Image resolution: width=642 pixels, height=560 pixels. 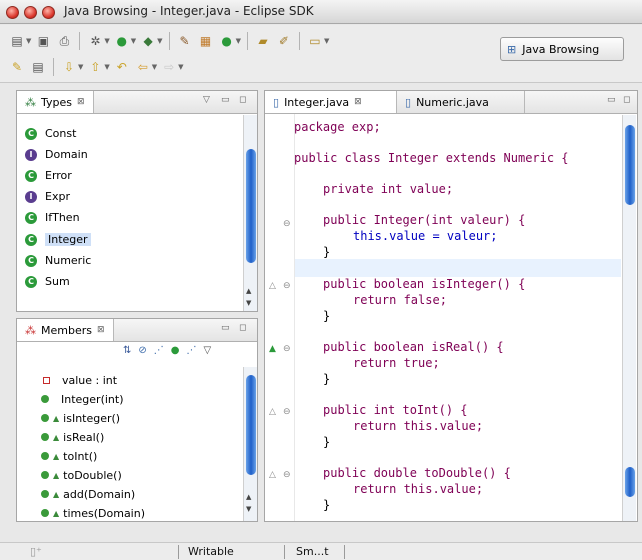 I want to click on previous-annotation-icon: ⇧, so click(x=95, y=67).